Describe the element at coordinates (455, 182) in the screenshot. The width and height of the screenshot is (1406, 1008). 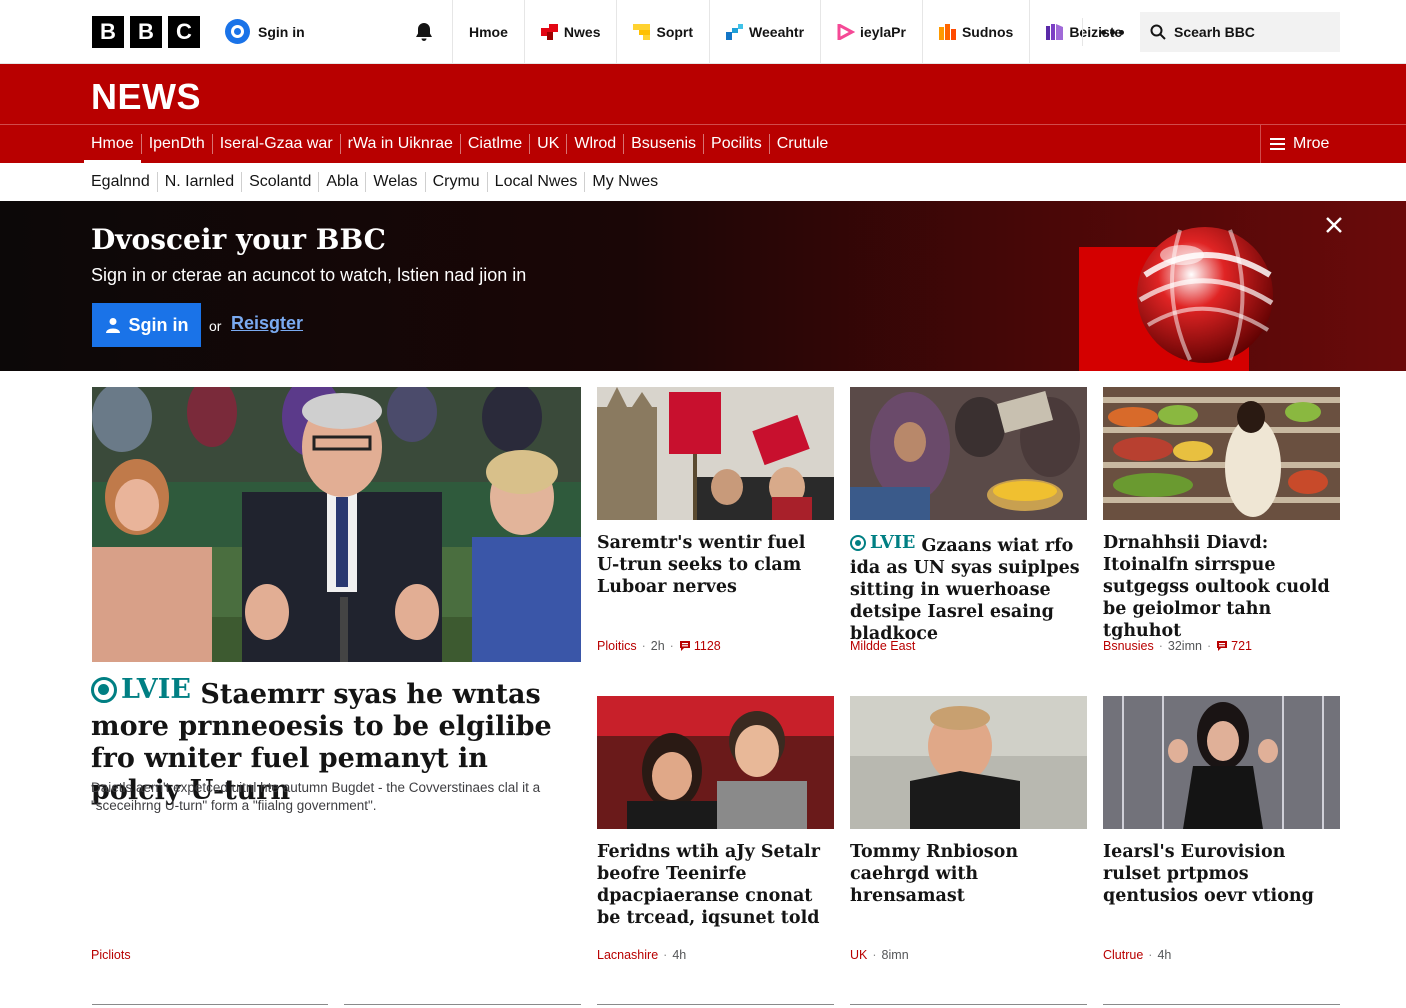
I see `subnav-cymru: Crymu` at that location.